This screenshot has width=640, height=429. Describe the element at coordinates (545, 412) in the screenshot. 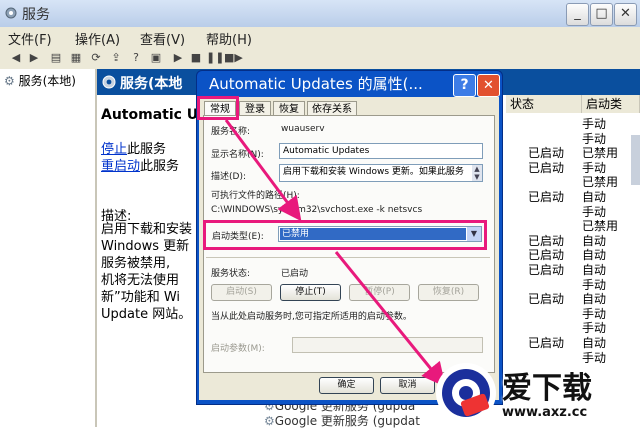

I see `watermark-url: www.axz.cc` at that location.